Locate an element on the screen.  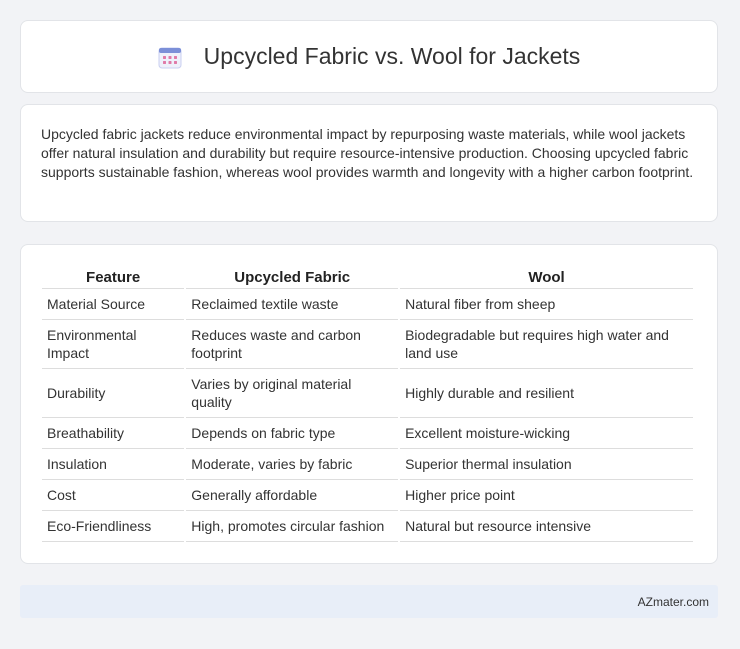
table-cell: Highly durable and resilient is located at coordinates (546, 393).